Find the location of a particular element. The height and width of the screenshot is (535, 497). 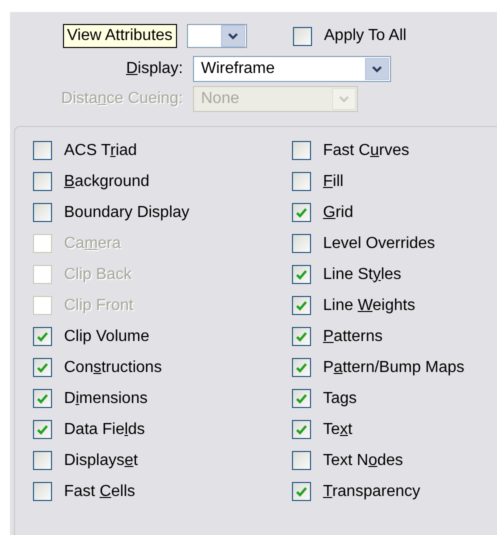

checkbox-label: Tags is located at coordinates (340, 398).